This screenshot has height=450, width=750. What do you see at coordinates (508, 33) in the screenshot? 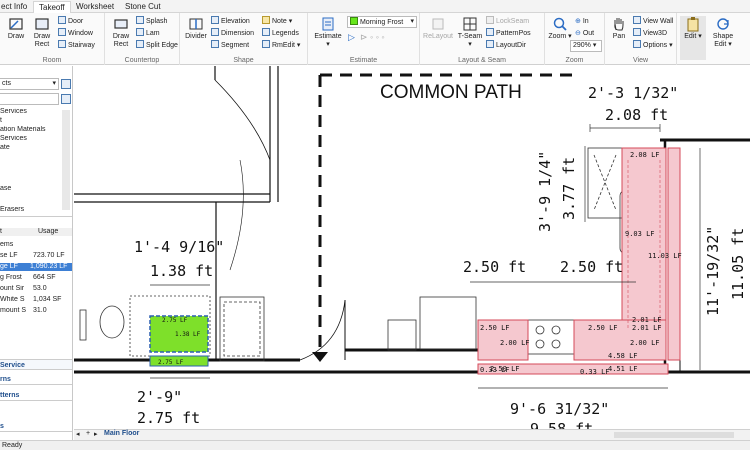
I see `patternpos-button: PatternPos` at bounding box center [508, 33].